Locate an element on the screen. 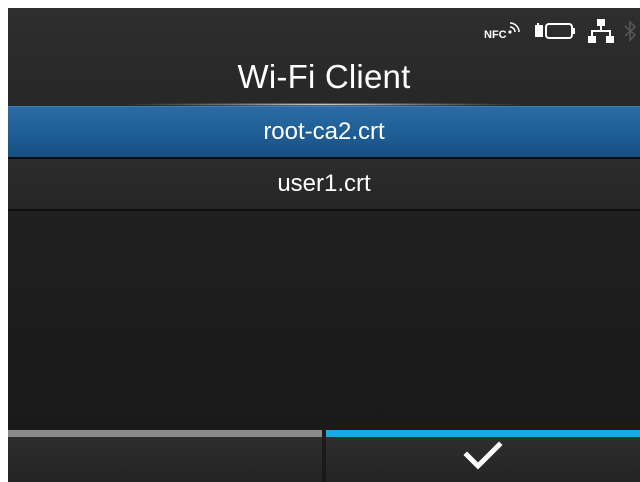 The width and height of the screenshot is (640, 482). list-item-label: user1.crt is located at coordinates (324, 183).